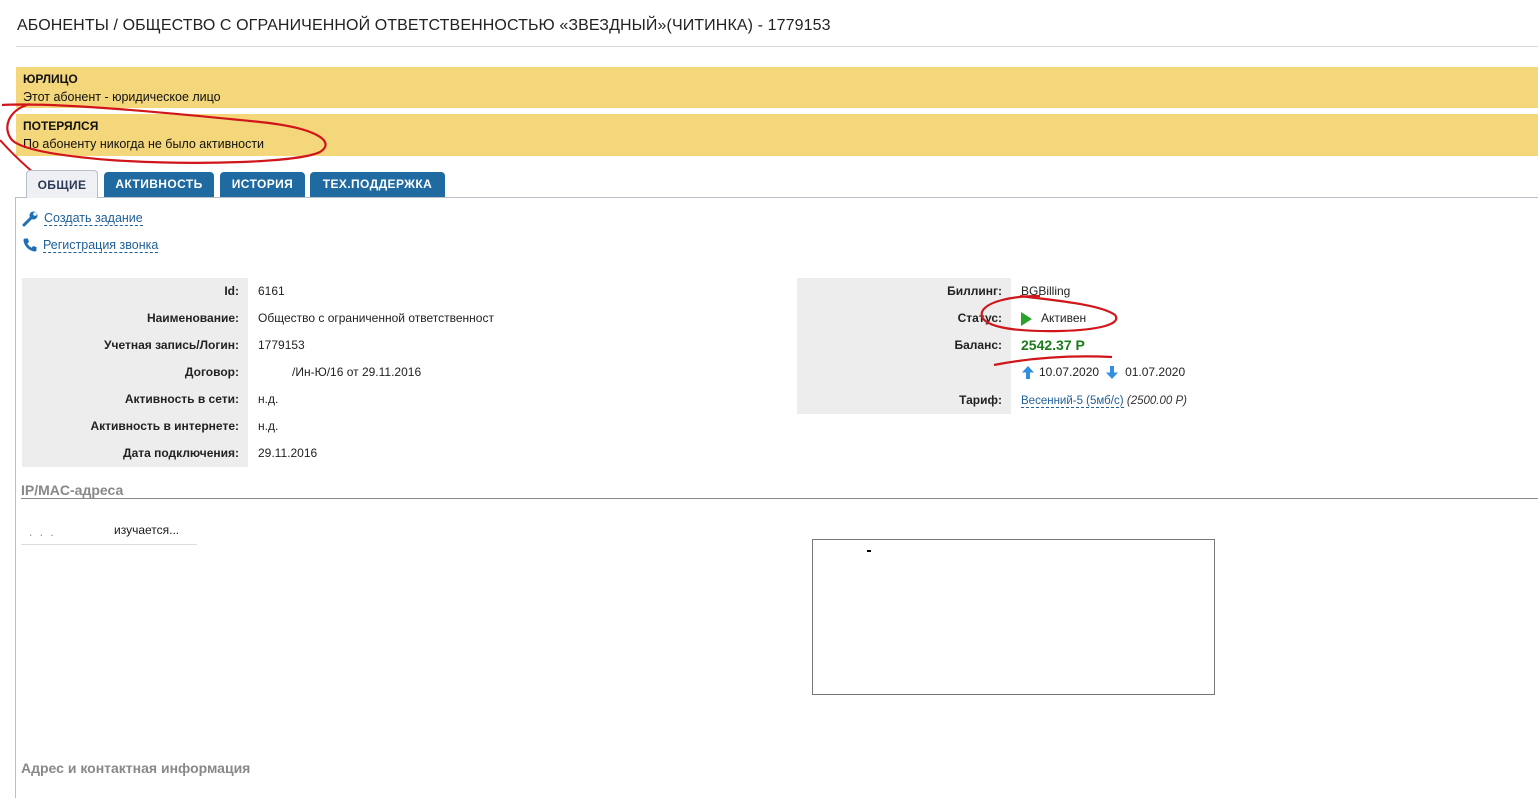 This screenshot has width=1538, height=798. What do you see at coordinates (135, 318) in the screenshot?
I see `name-label: Наименование:` at bounding box center [135, 318].